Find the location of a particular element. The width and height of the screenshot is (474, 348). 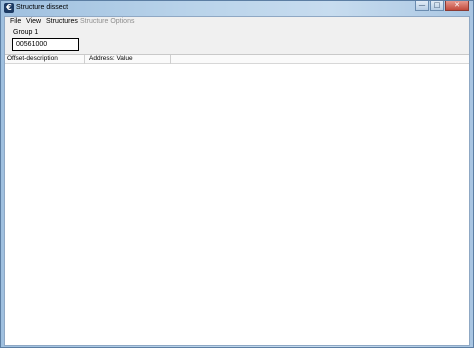

group-box: Group 1 is located at coordinates (45, 40).